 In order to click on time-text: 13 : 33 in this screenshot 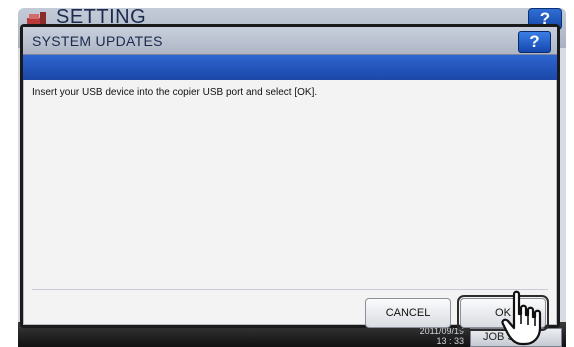, I will do `click(450, 341)`.